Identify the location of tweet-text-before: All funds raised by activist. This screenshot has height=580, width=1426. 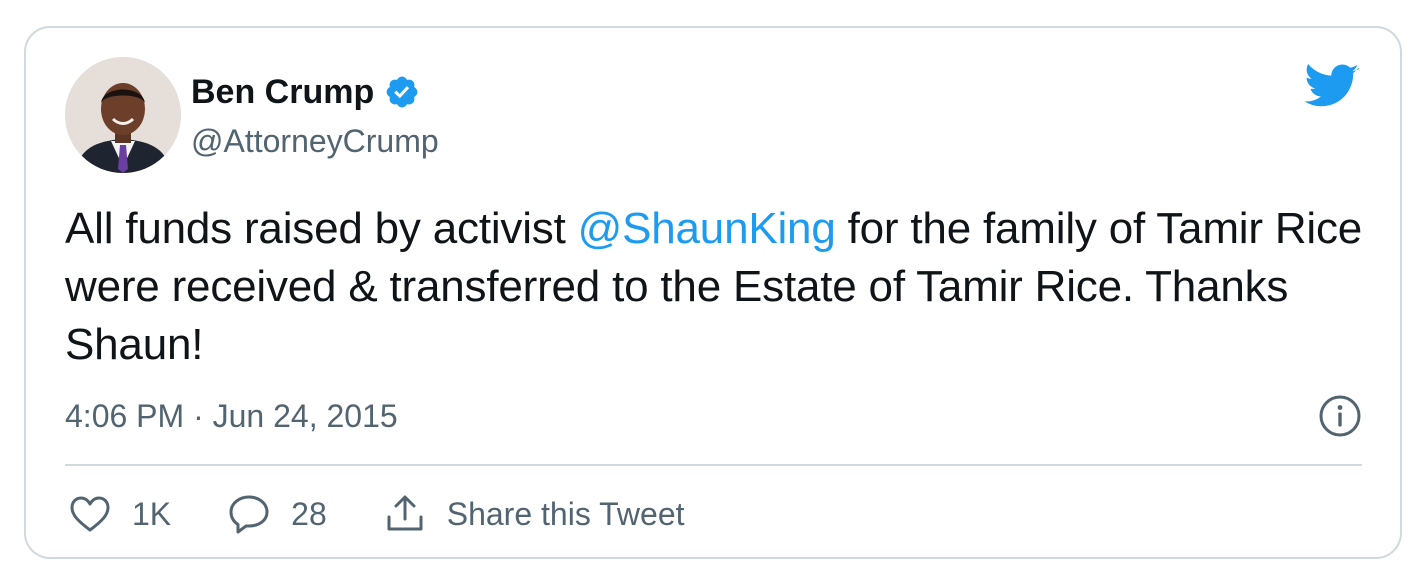
(321, 228).